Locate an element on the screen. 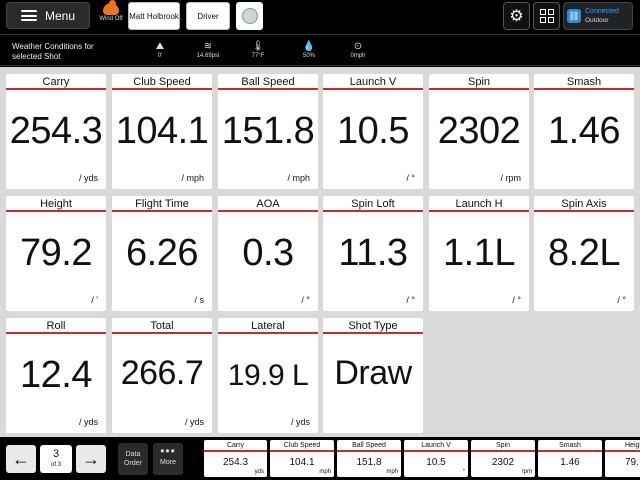  connection-mode-text: Outdoor is located at coordinates (597, 20).